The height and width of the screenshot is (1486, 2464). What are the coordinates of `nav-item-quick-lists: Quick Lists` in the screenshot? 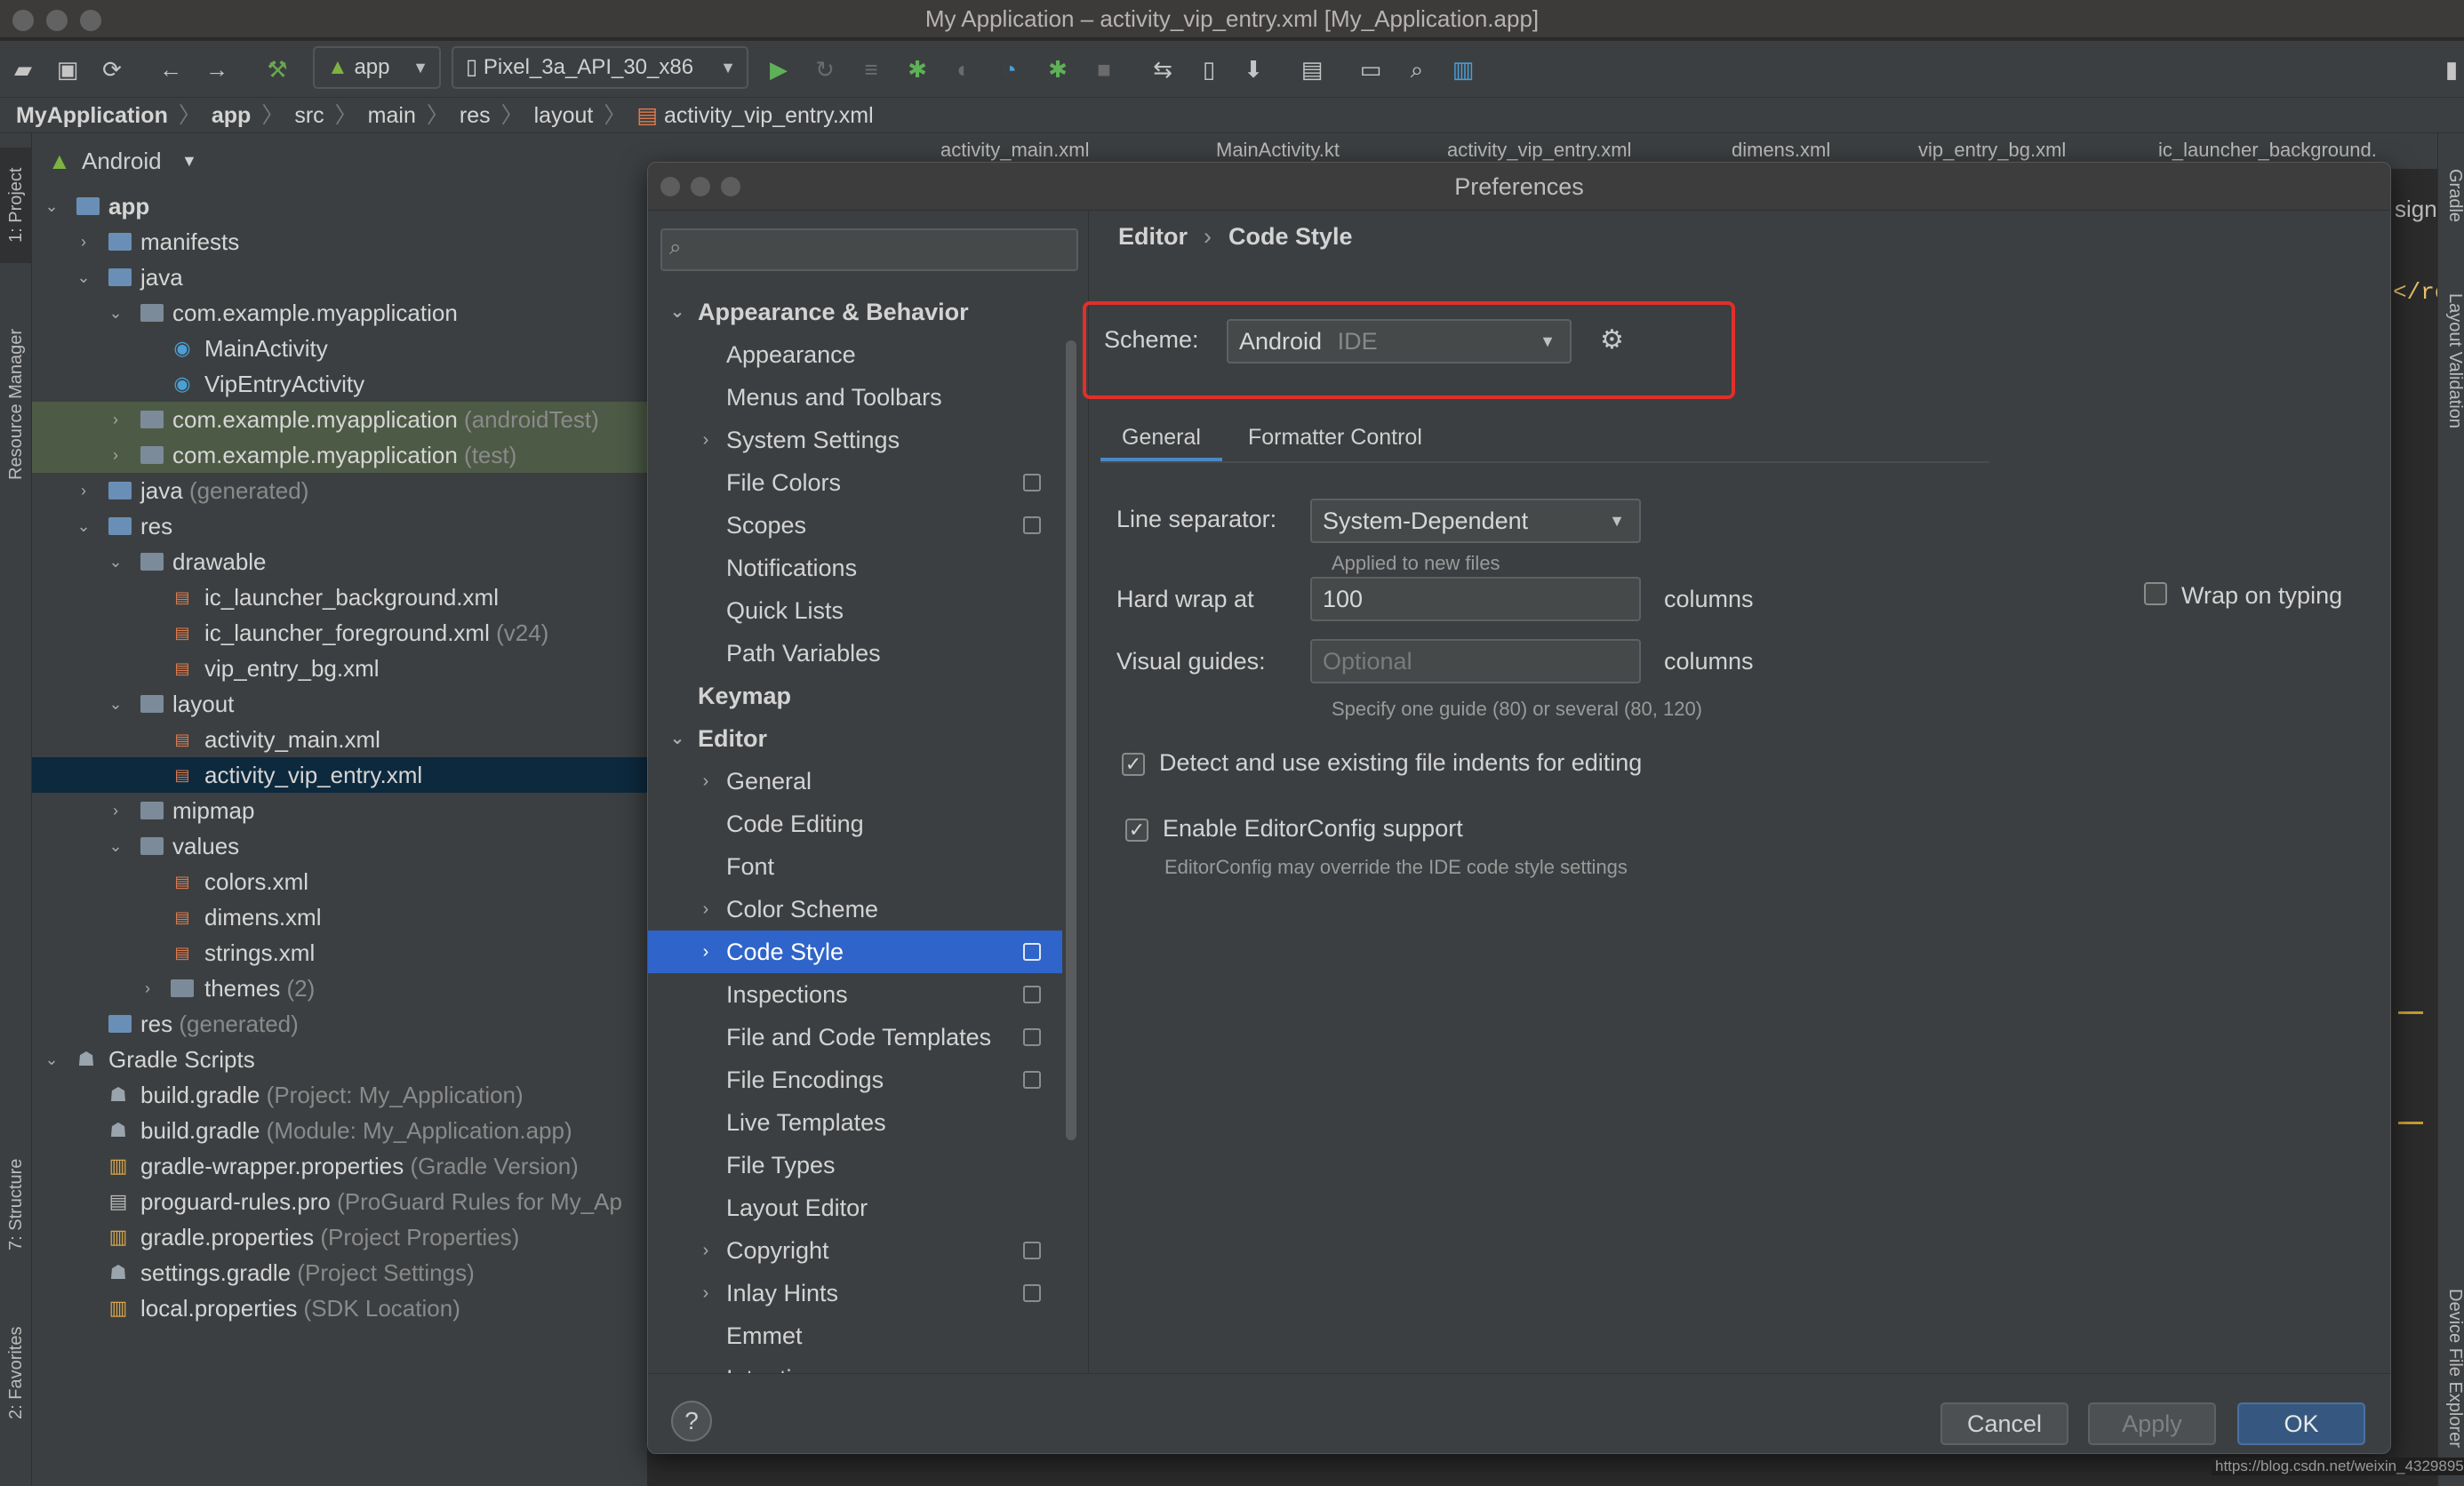 It's located at (855, 610).